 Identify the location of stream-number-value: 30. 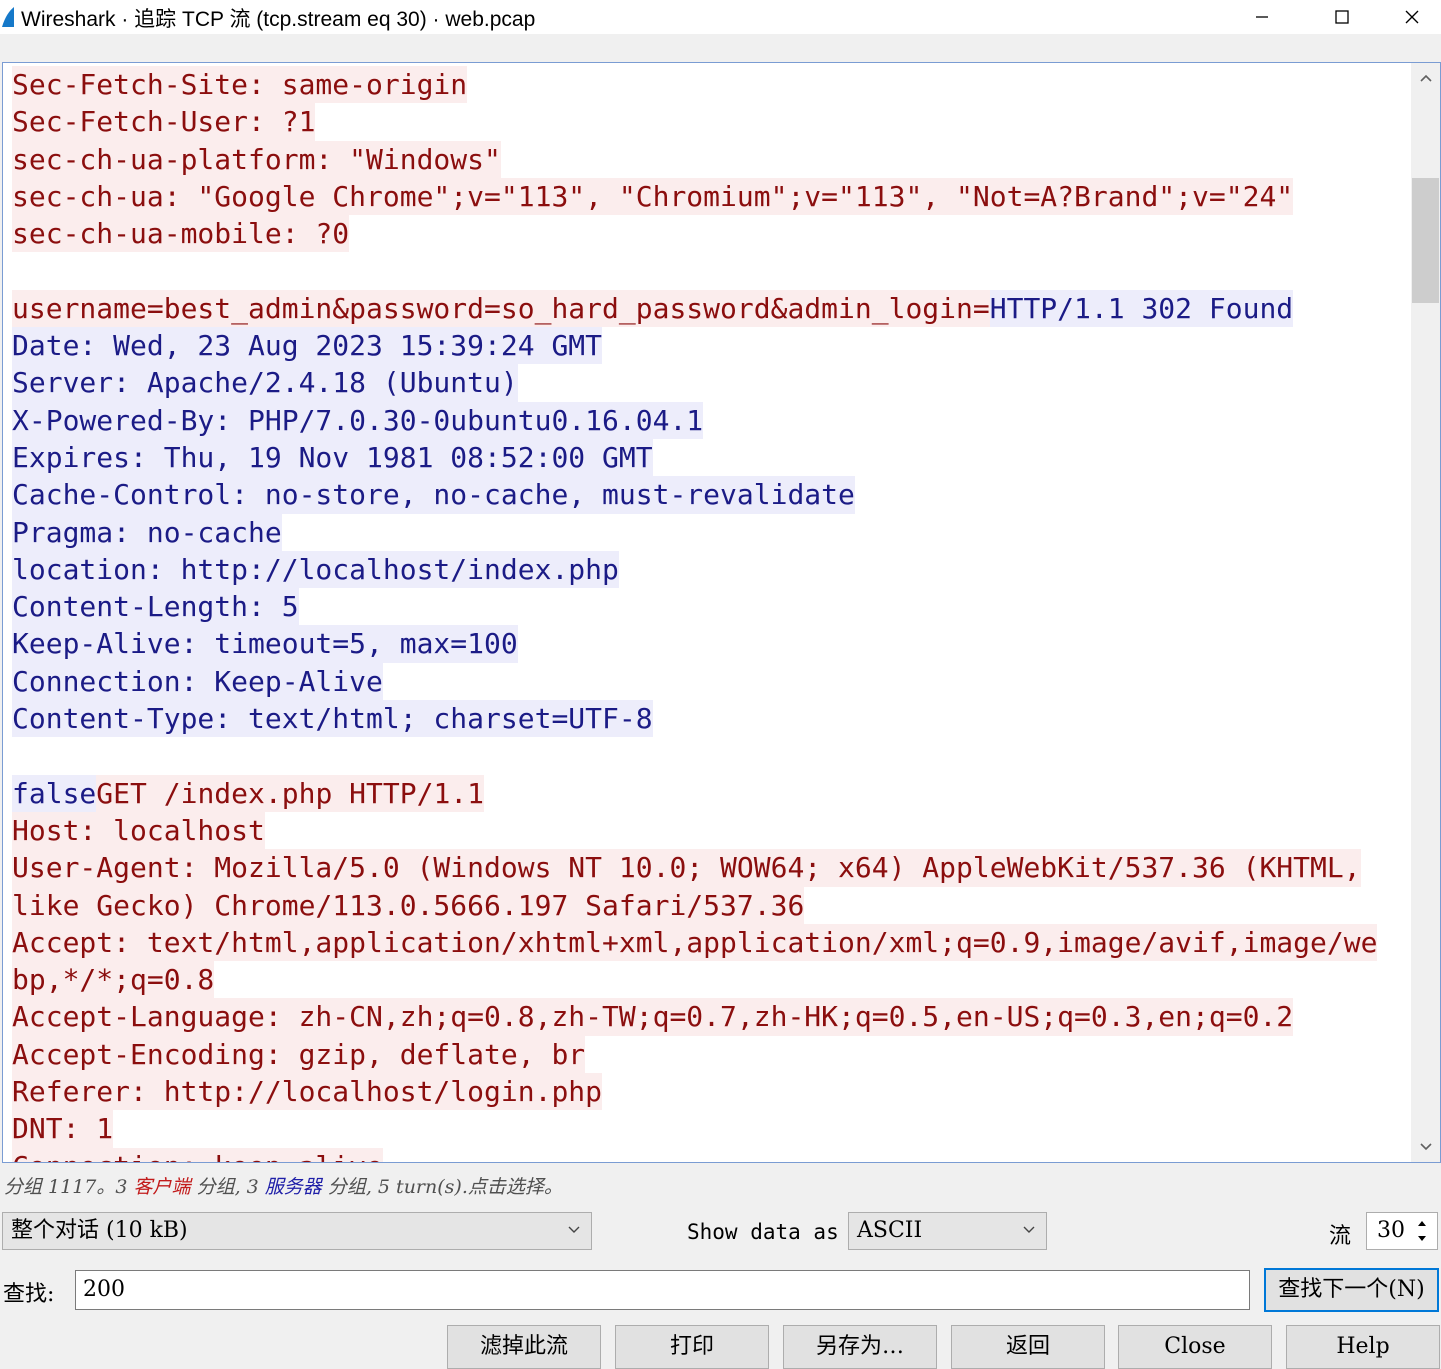
(1391, 1230).